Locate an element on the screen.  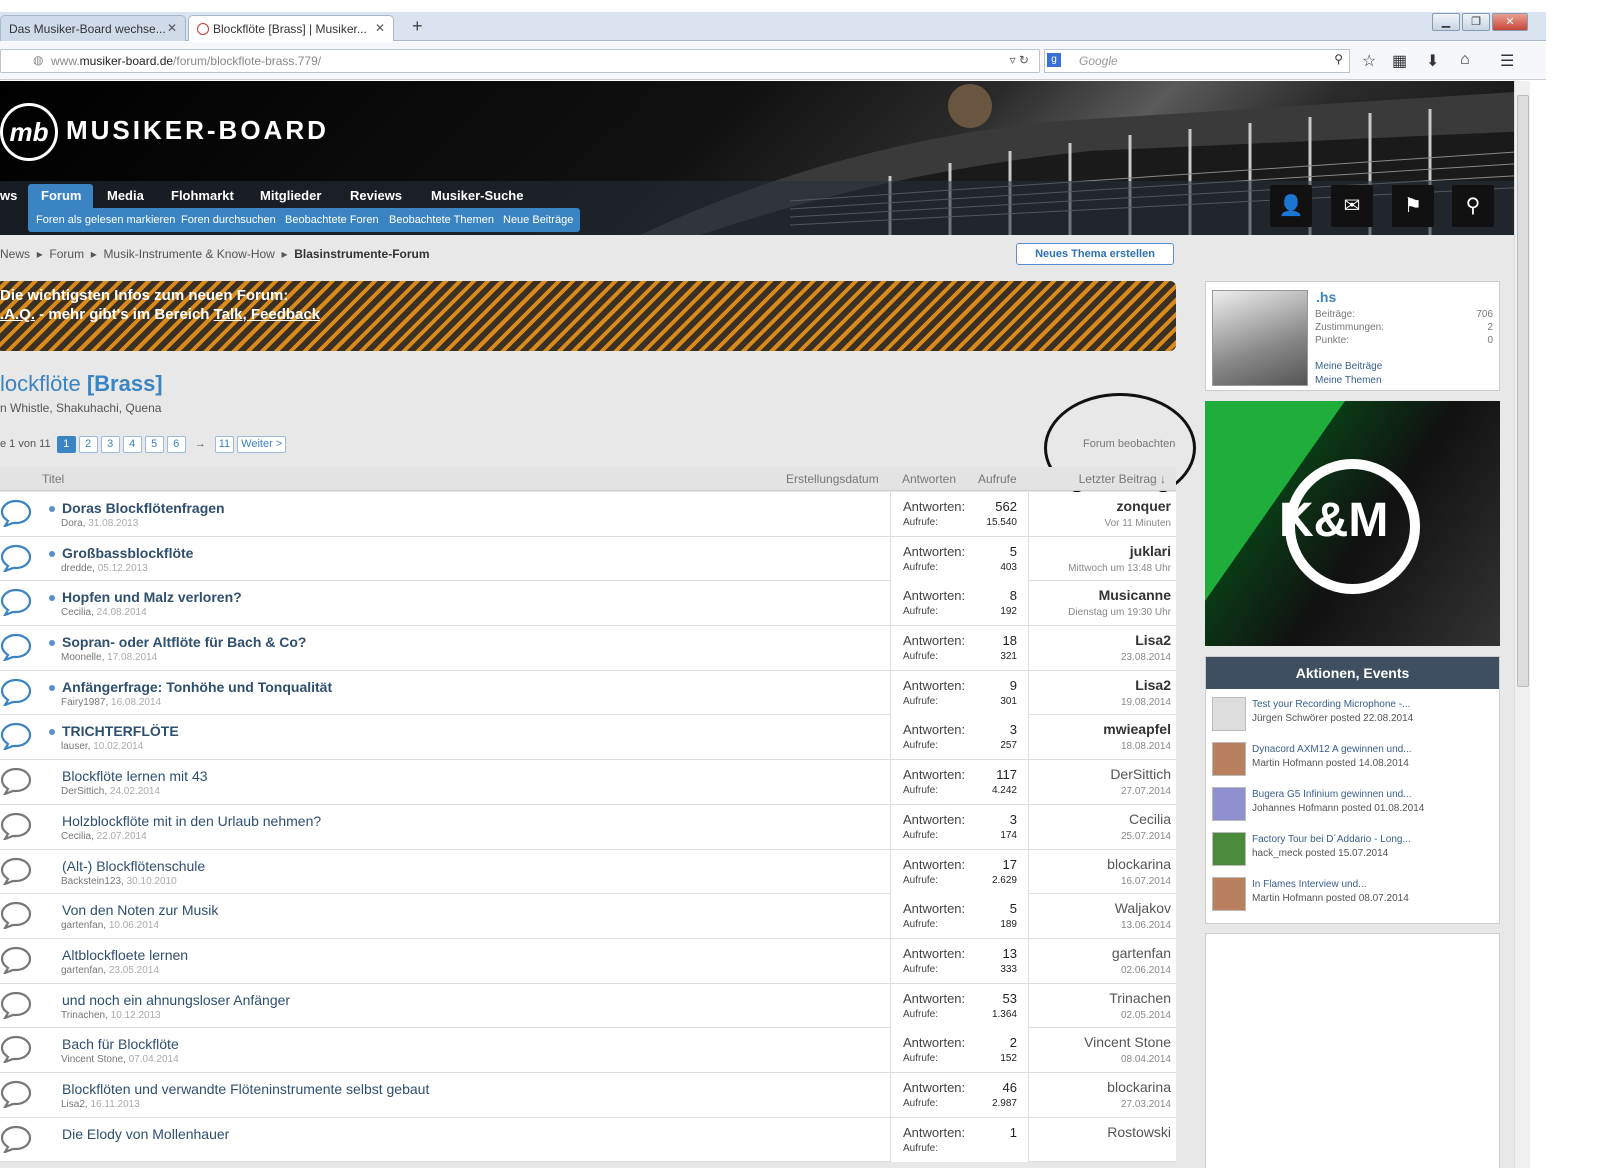
col-last-post: Letzter Beitrag ↓ is located at coordinates (1122, 479).